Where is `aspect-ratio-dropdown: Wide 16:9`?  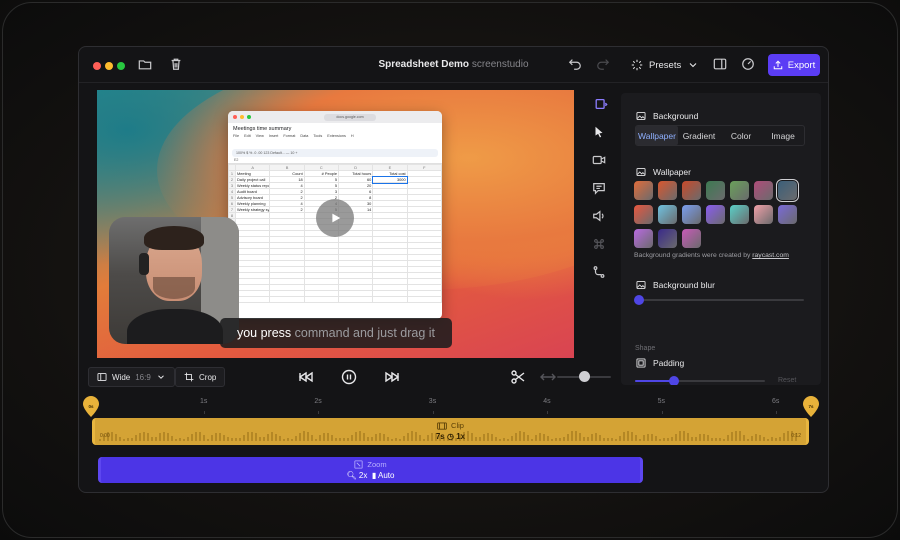
aspect-ratio-dropdown: Wide 16:9 is located at coordinates (131, 377).